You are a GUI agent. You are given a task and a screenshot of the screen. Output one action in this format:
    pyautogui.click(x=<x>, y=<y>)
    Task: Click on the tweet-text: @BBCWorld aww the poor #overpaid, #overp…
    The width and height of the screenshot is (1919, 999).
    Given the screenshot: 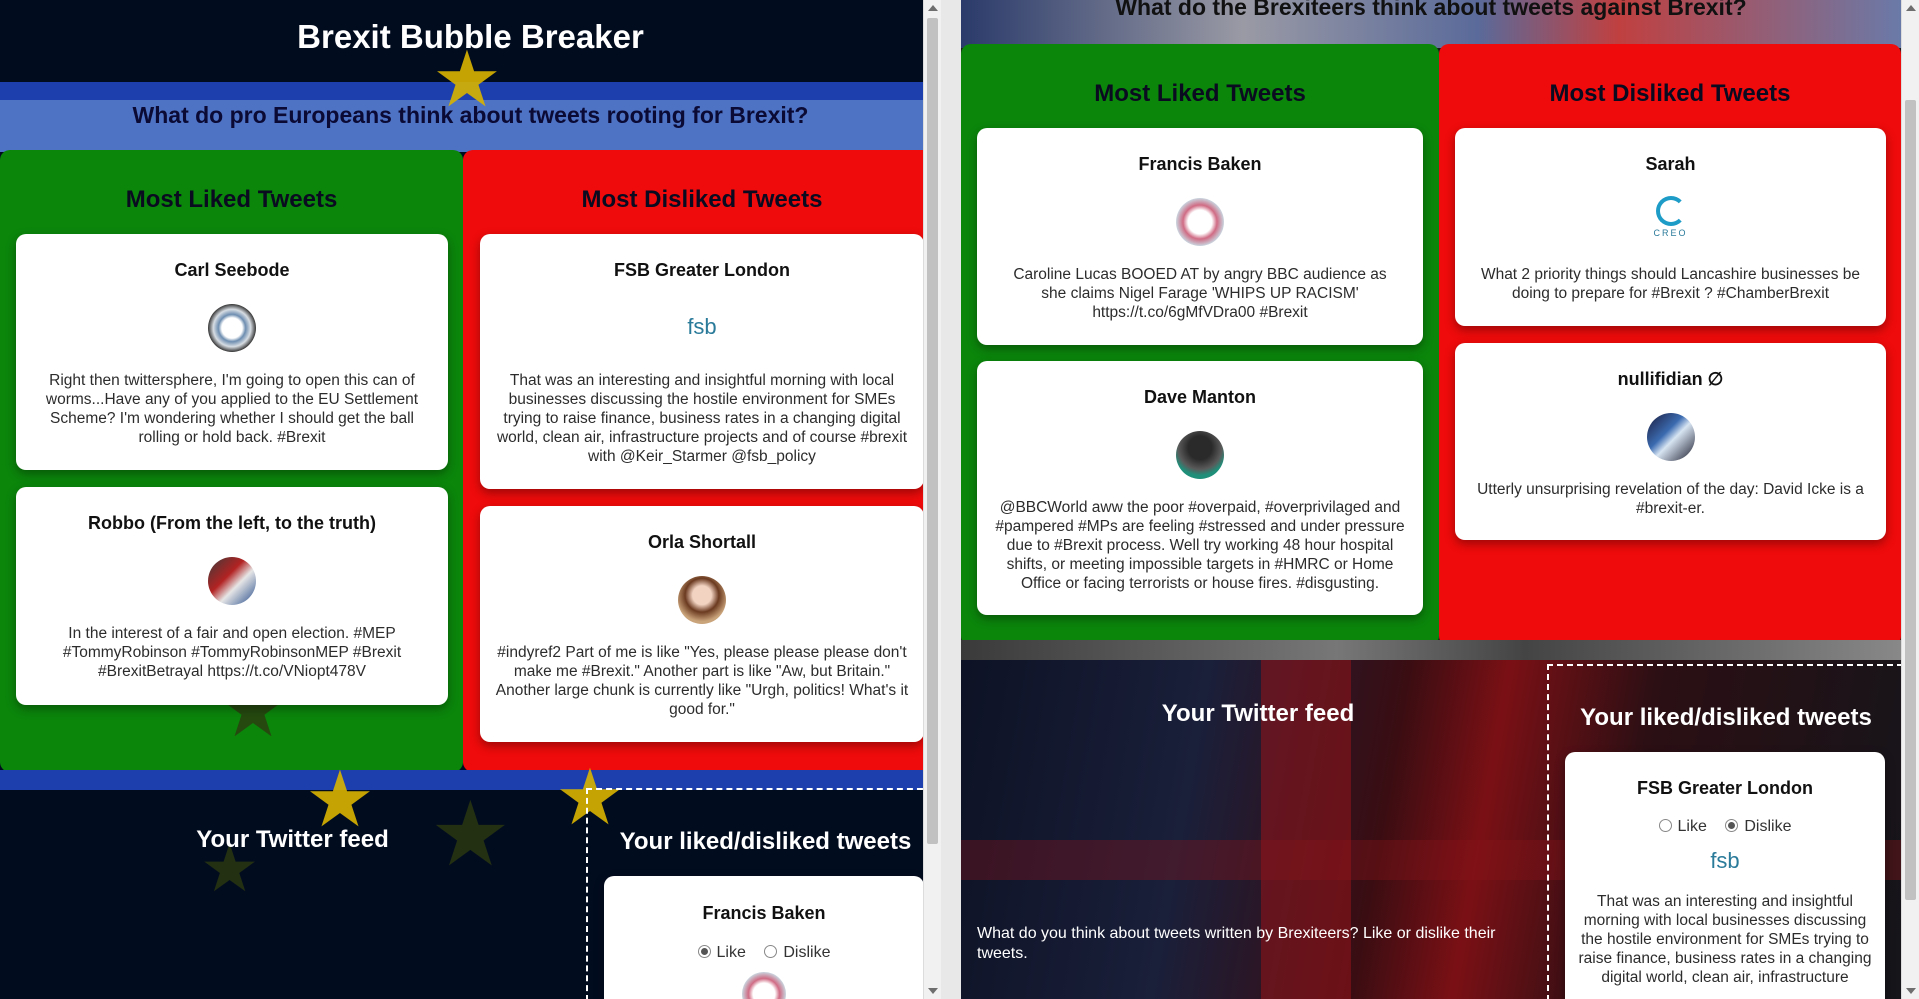 What is the action you would take?
    pyautogui.click(x=1200, y=545)
    